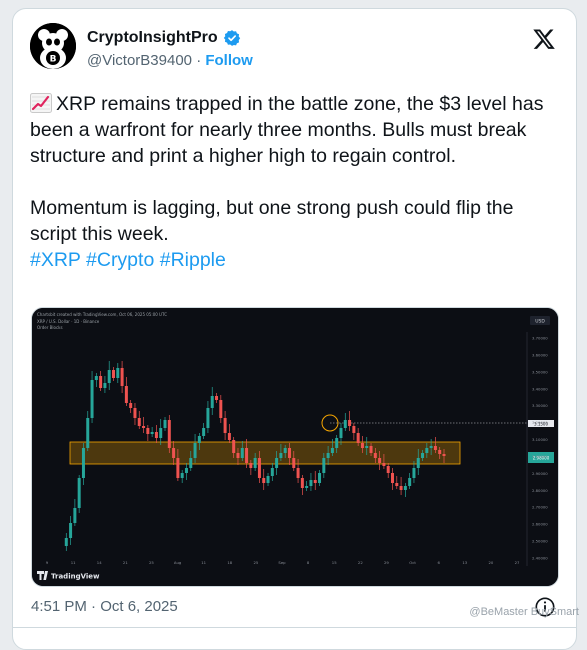 This screenshot has height=650, width=587. Describe the element at coordinates (540, 558) in the screenshot. I see `y-tick-label: 2.40000` at that location.